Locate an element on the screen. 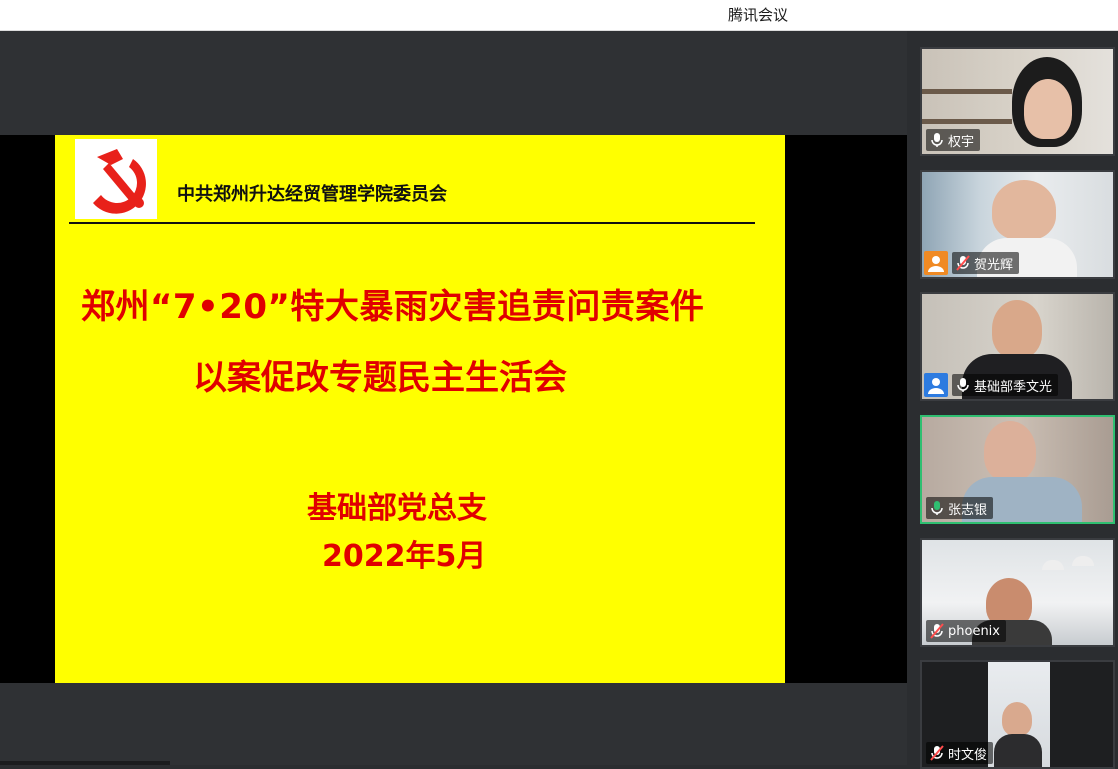 This screenshot has height=769, width=1118. participant-name: 贺光辉 is located at coordinates (994, 265).